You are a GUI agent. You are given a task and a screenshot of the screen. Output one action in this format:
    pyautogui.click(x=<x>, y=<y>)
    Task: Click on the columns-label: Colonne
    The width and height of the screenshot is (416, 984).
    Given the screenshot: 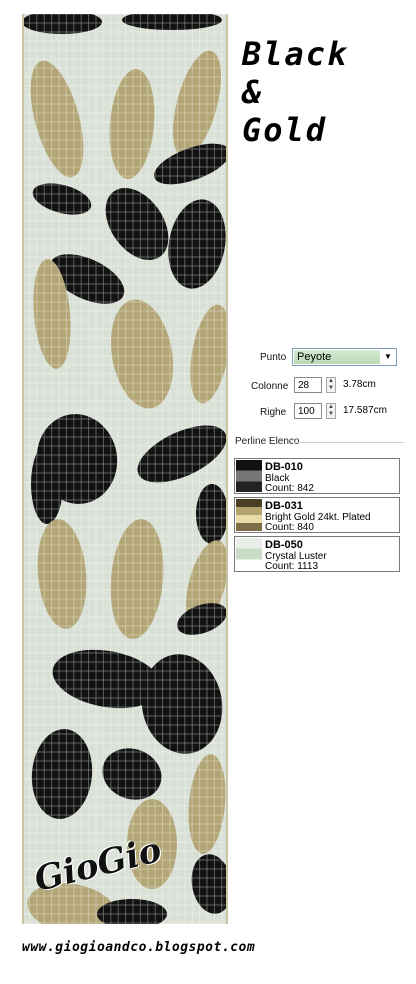 What is the action you would take?
    pyautogui.click(x=270, y=386)
    